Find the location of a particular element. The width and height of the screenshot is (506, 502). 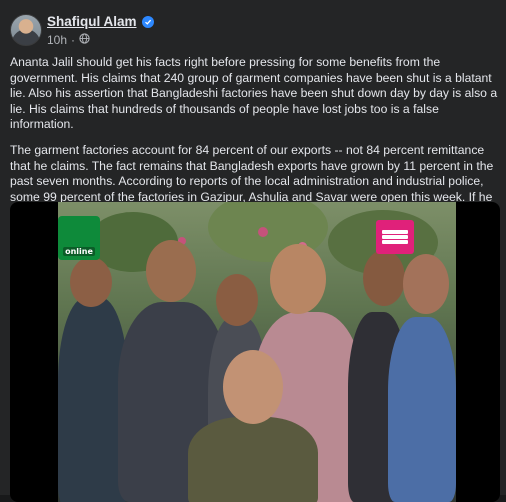

author-name: Shafiqul Alam is located at coordinates (92, 21).